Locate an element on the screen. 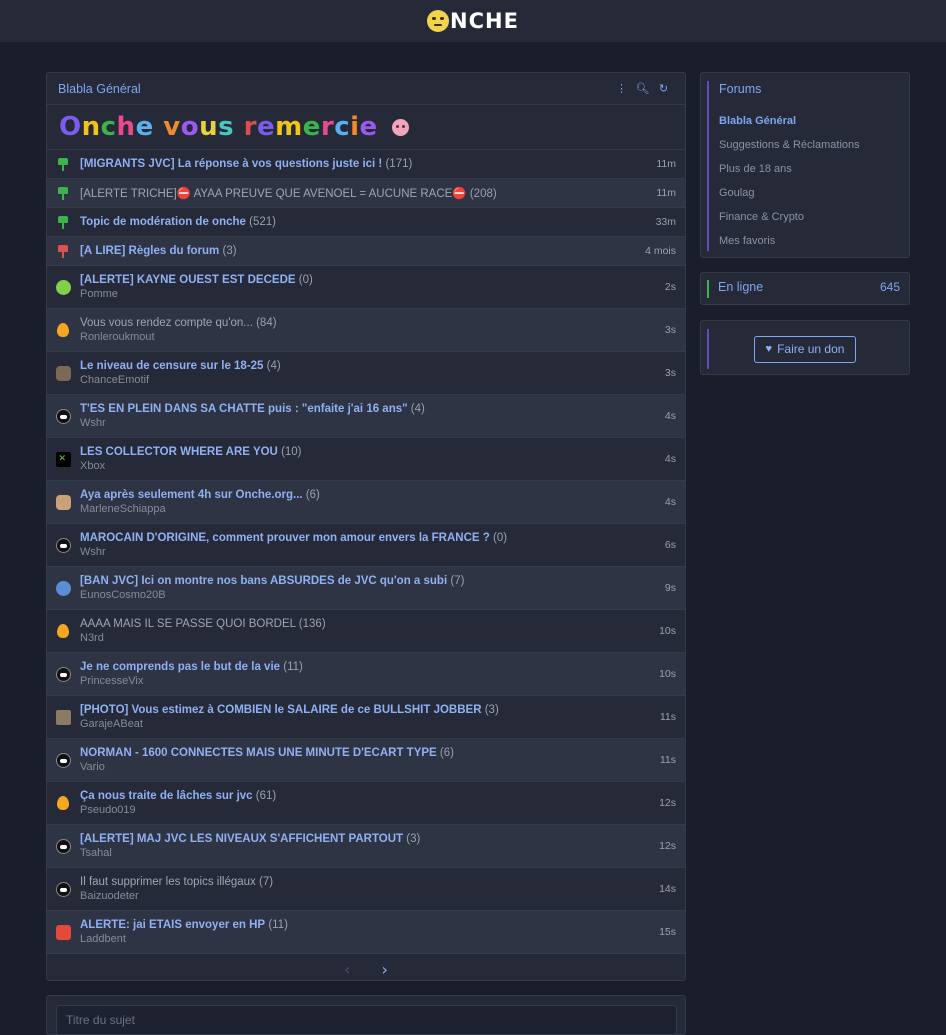 The height and width of the screenshot is (1035, 946). topic-author: ChanceEmotif is located at coordinates (368, 380).